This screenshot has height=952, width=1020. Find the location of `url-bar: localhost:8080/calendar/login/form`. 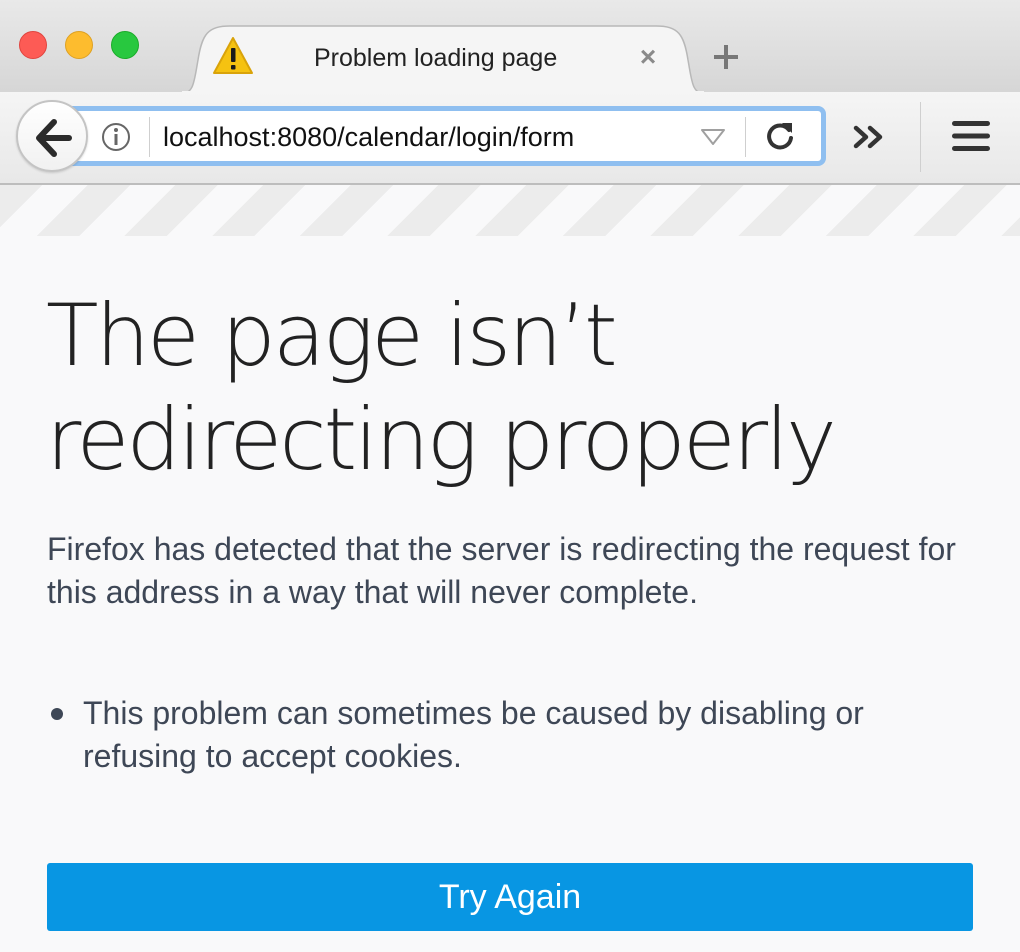

url-bar: localhost:8080/calendar/login/form is located at coordinates (445, 136).